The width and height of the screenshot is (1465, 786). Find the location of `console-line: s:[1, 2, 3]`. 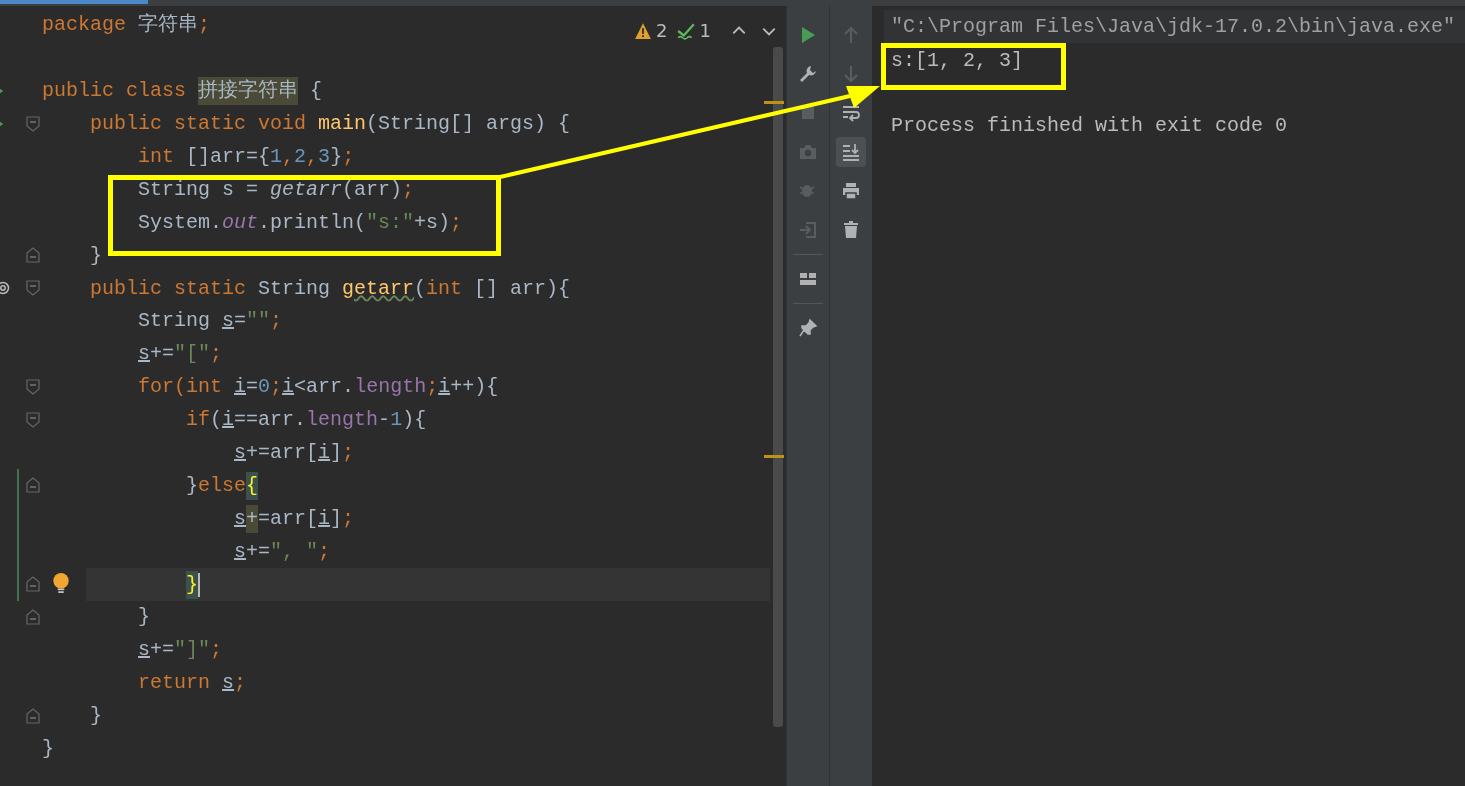

console-line: s:[1, 2, 3] is located at coordinates (957, 61).